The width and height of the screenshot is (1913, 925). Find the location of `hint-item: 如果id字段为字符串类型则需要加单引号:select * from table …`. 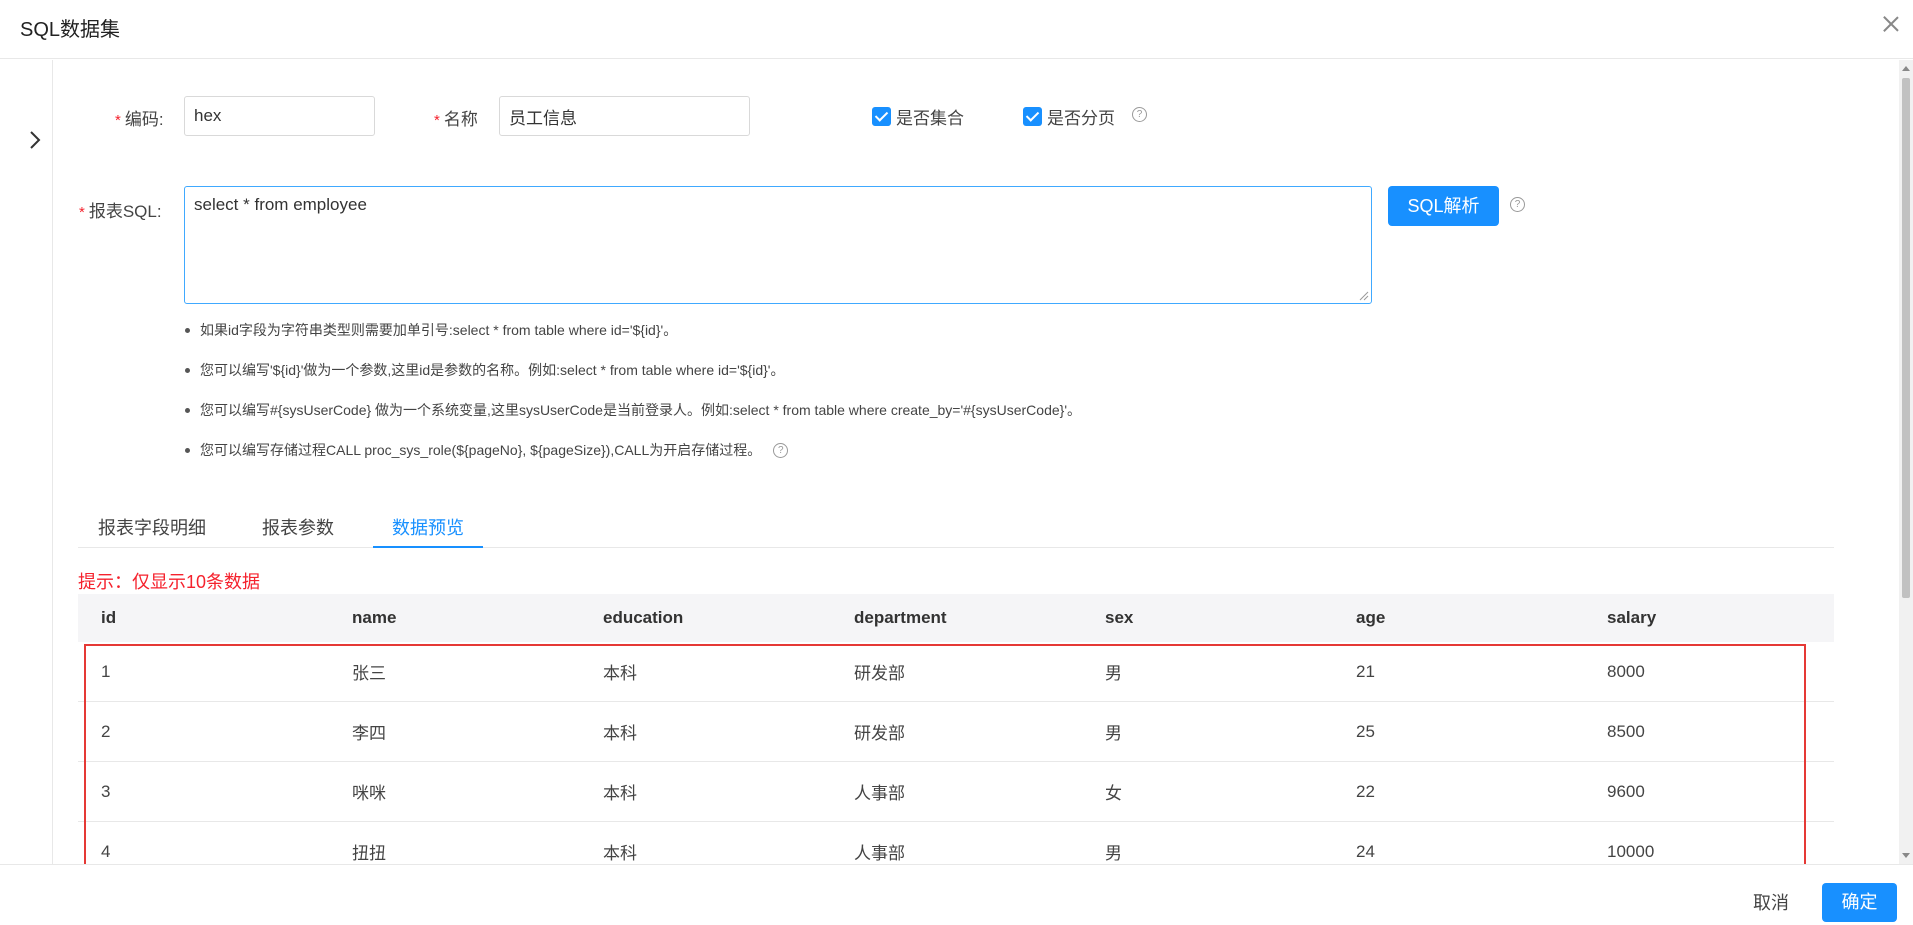

hint-item: 如果id字段为字符串类型则需要加单引号:select * from table … is located at coordinates (633, 338).